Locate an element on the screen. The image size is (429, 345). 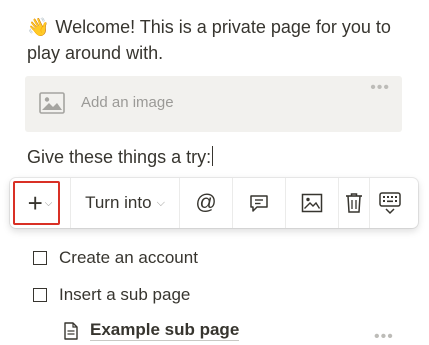
image-icon is located at coordinates (312, 203).